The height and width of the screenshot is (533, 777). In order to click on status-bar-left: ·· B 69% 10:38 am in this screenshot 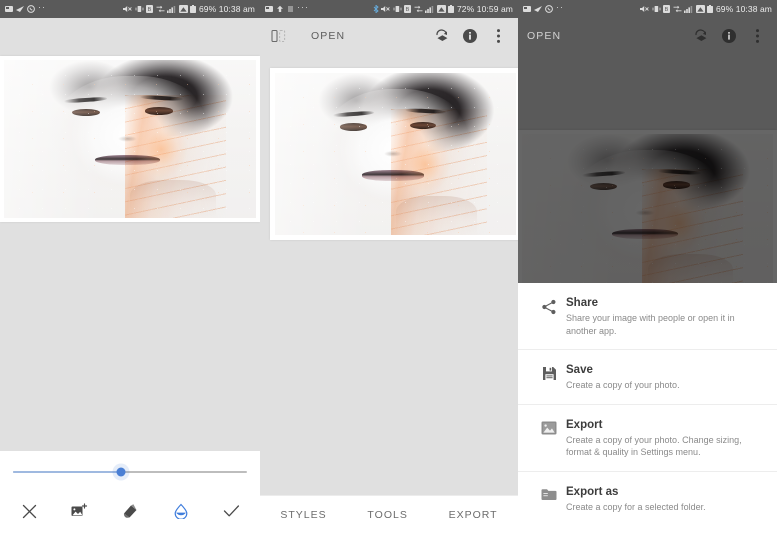, I will do `click(130, 9)`.